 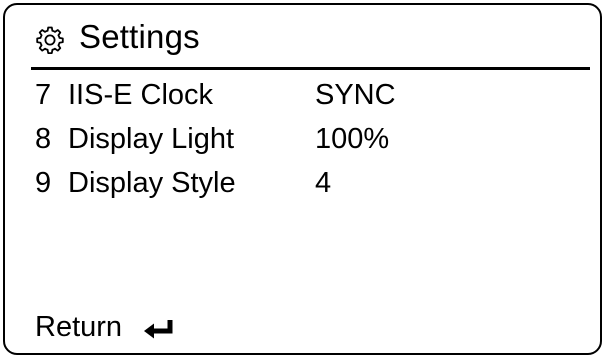 What do you see at coordinates (141, 95) in the screenshot?
I see `setting-label: IIS-E Clock` at bounding box center [141, 95].